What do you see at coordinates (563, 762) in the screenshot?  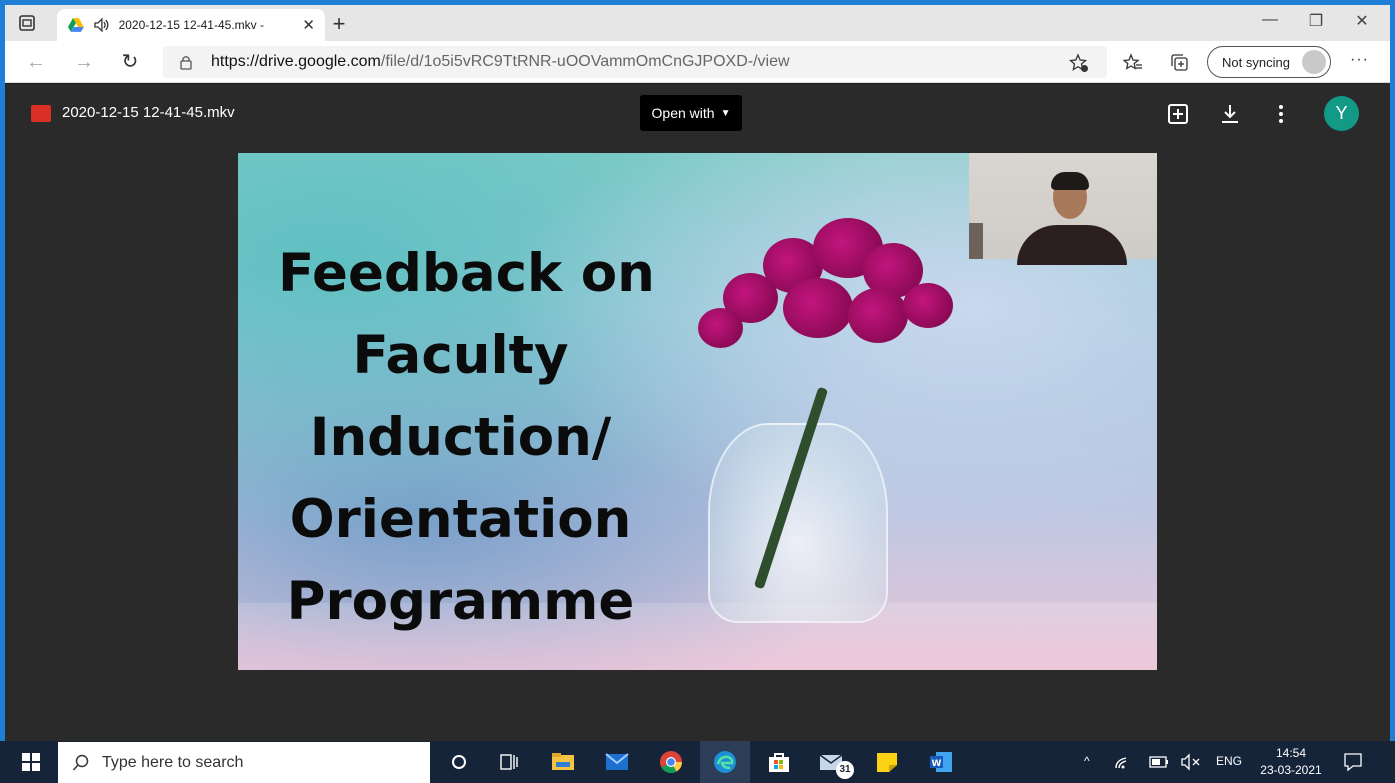 I see `file-explorer-icon` at bounding box center [563, 762].